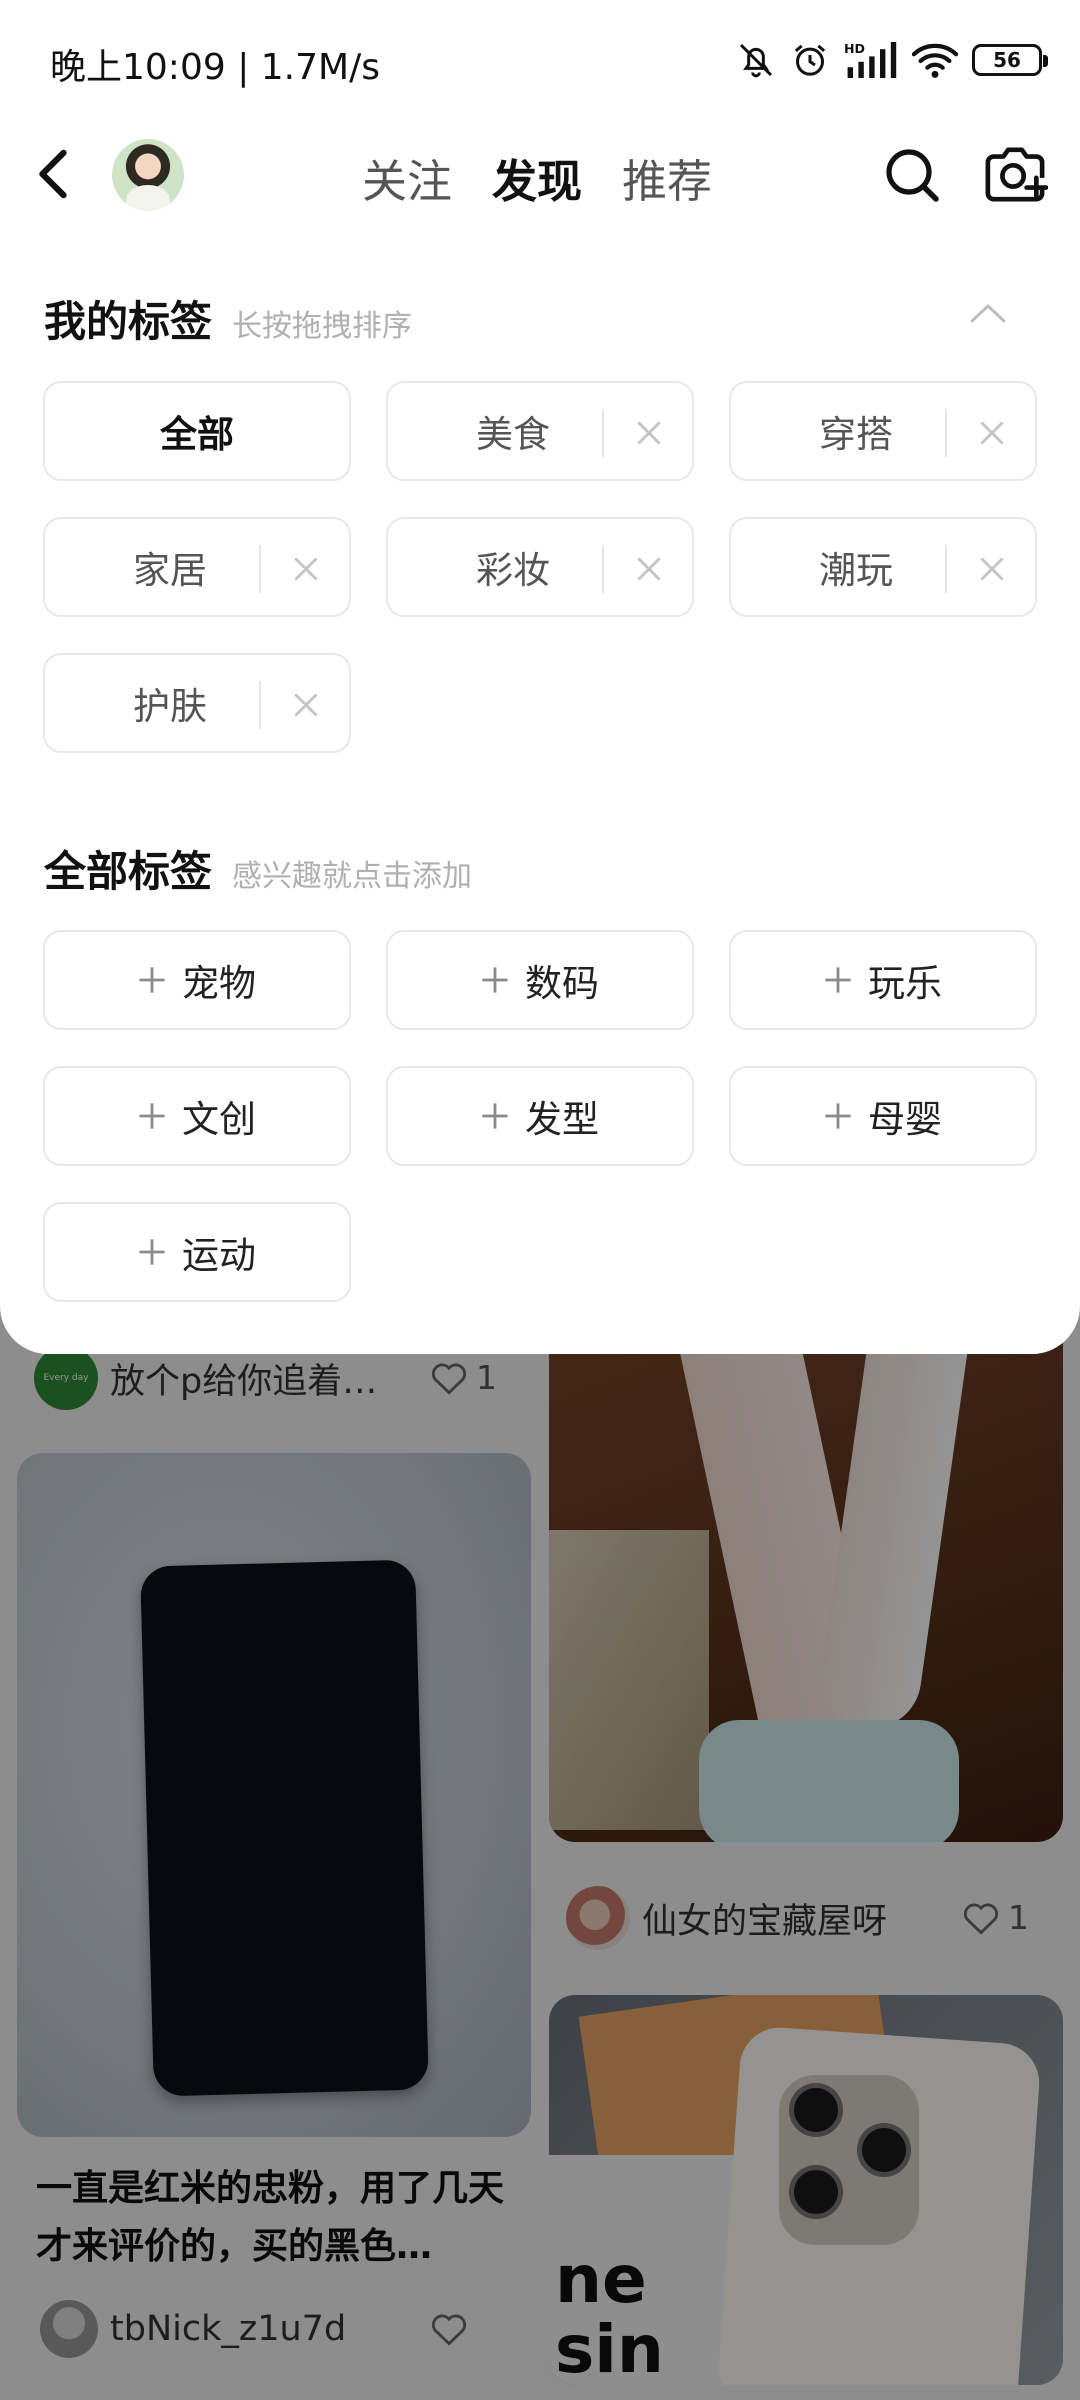 This screenshot has height=2400, width=1080. What do you see at coordinates (935, 60) in the screenshot?
I see `wifi-icon` at bounding box center [935, 60].